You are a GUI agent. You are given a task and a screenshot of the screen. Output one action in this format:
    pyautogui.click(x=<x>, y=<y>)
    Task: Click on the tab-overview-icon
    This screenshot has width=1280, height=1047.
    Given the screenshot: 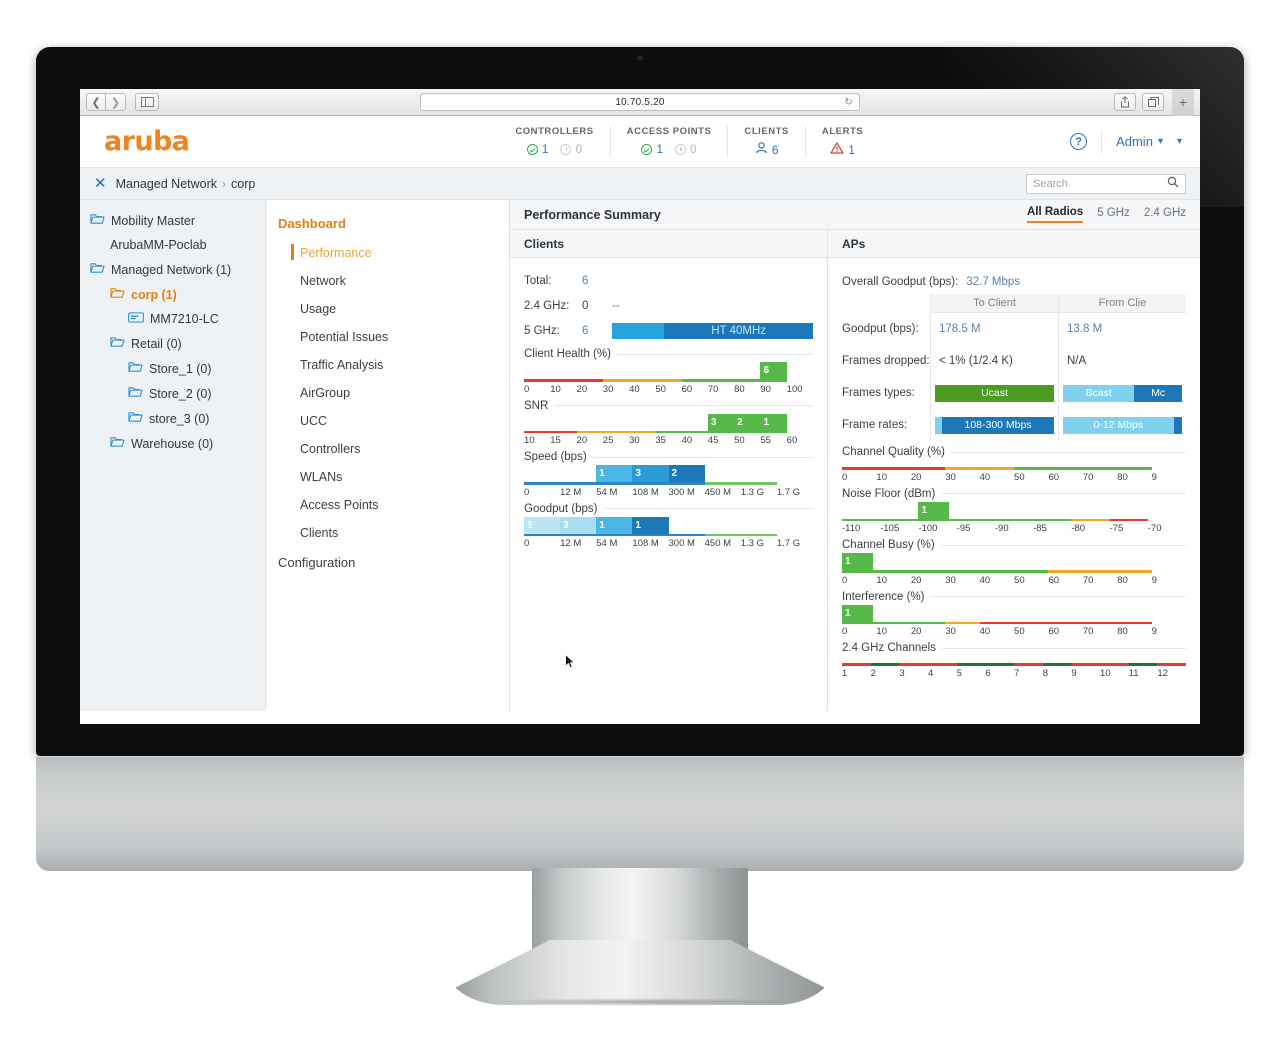 What is the action you would take?
    pyautogui.click(x=1153, y=102)
    